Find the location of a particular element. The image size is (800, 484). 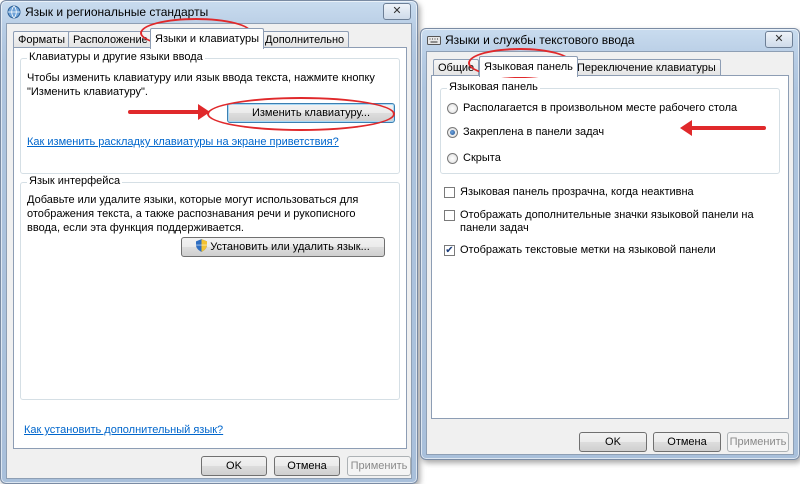

ui-language-description-line3: ввода, если эта функция поддерживается. is located at coordinates (135, 228).